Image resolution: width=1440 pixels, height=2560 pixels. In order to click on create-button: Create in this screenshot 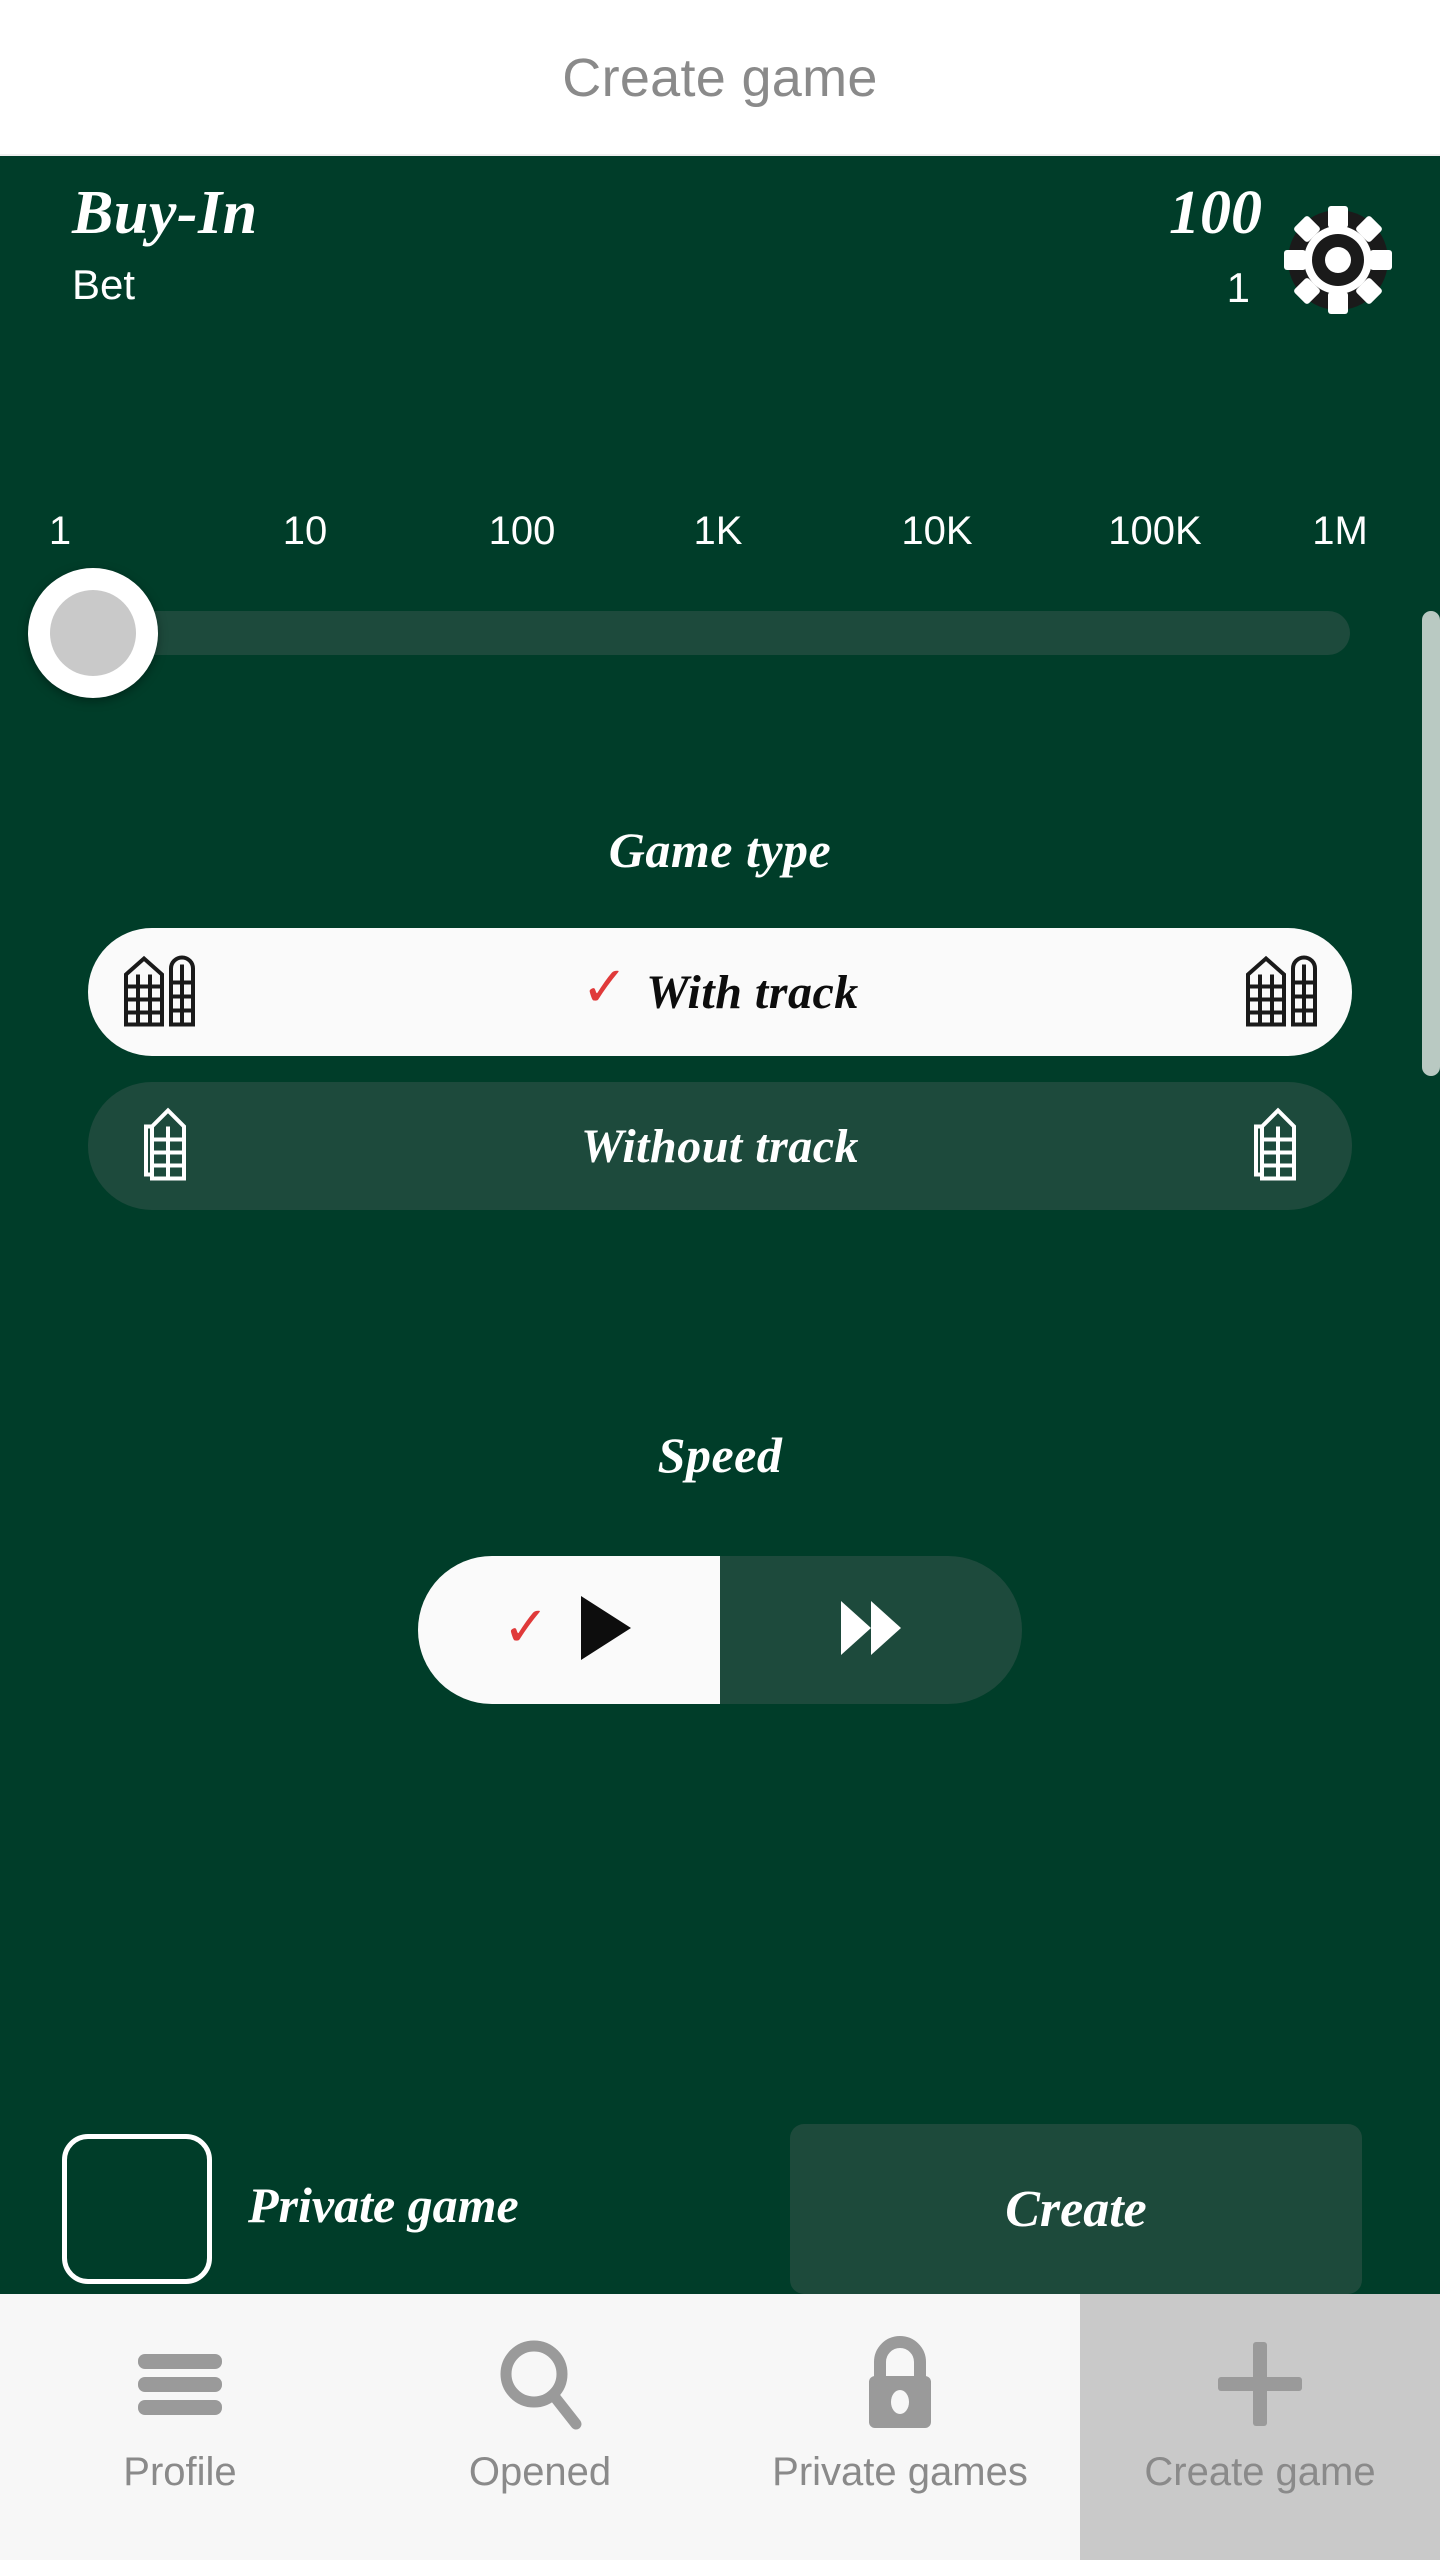, I will do `click(1076, 2209)`.